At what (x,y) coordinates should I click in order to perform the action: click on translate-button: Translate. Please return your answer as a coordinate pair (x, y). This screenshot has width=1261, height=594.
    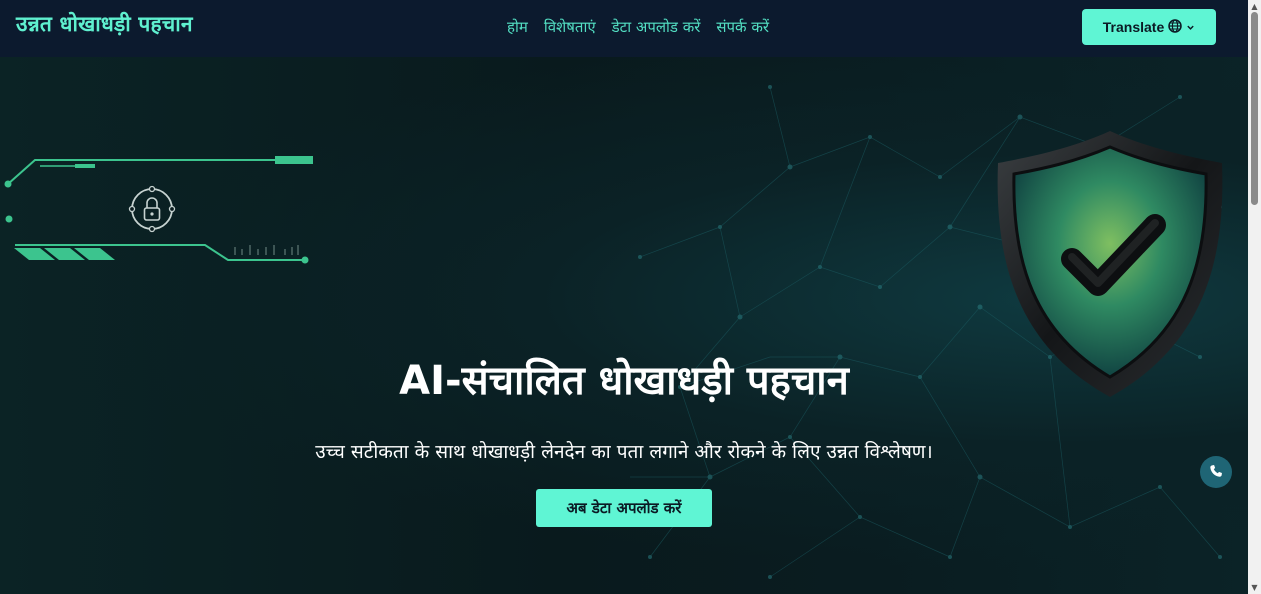
    Looking at the image, I should click on (1149, 27).